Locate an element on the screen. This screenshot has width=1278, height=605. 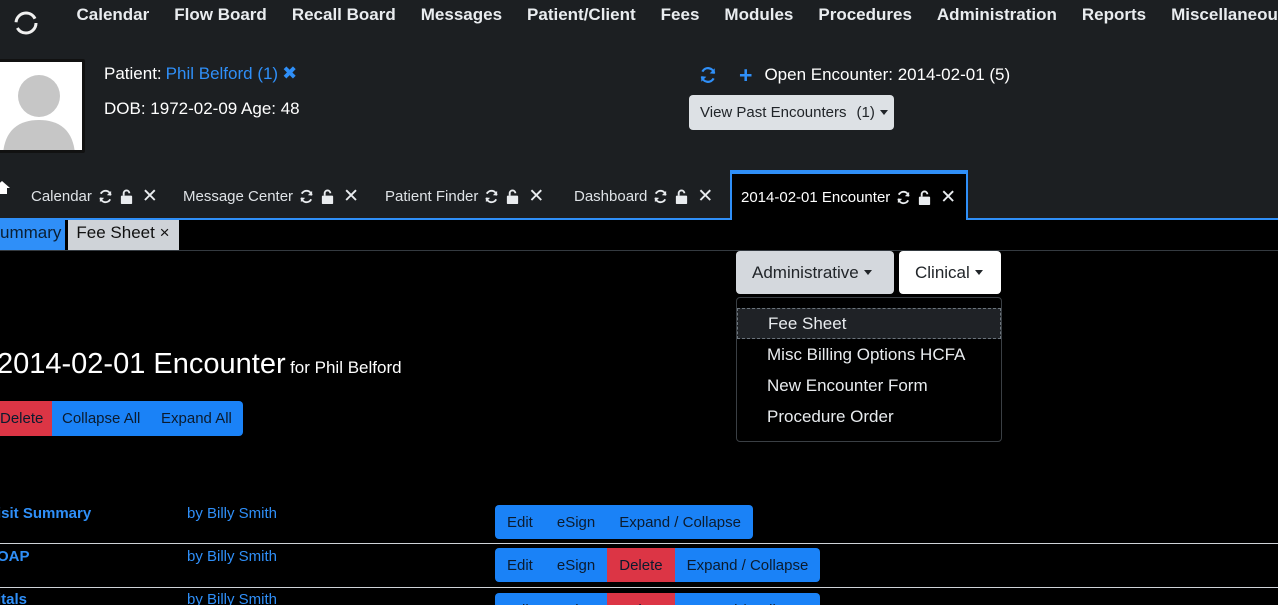
menu-item-misc-billing: Misc Billing Options HCFA is located at coordinates (869, 354).